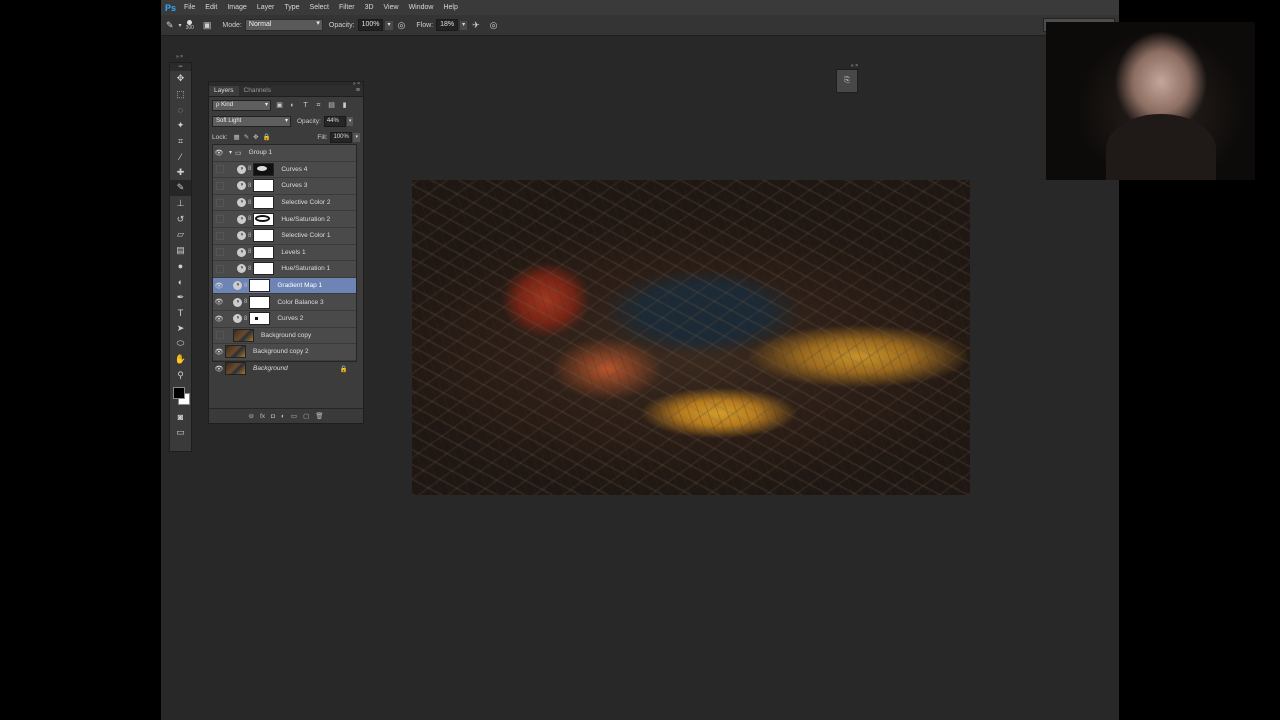 The width and height of the screenshot is (1280, 720). Describe the element at coordinates (283, 25) in the screenshot. I see `mode-dropdown: Normal` at that location.